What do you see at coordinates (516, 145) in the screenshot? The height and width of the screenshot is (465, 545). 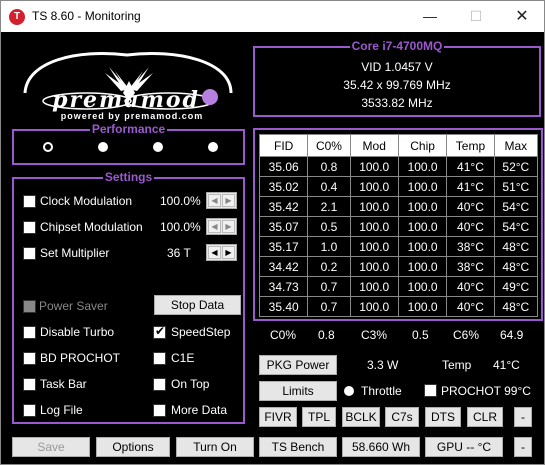 I see `table-header-cell: Max` at bounding box center [516, 145].